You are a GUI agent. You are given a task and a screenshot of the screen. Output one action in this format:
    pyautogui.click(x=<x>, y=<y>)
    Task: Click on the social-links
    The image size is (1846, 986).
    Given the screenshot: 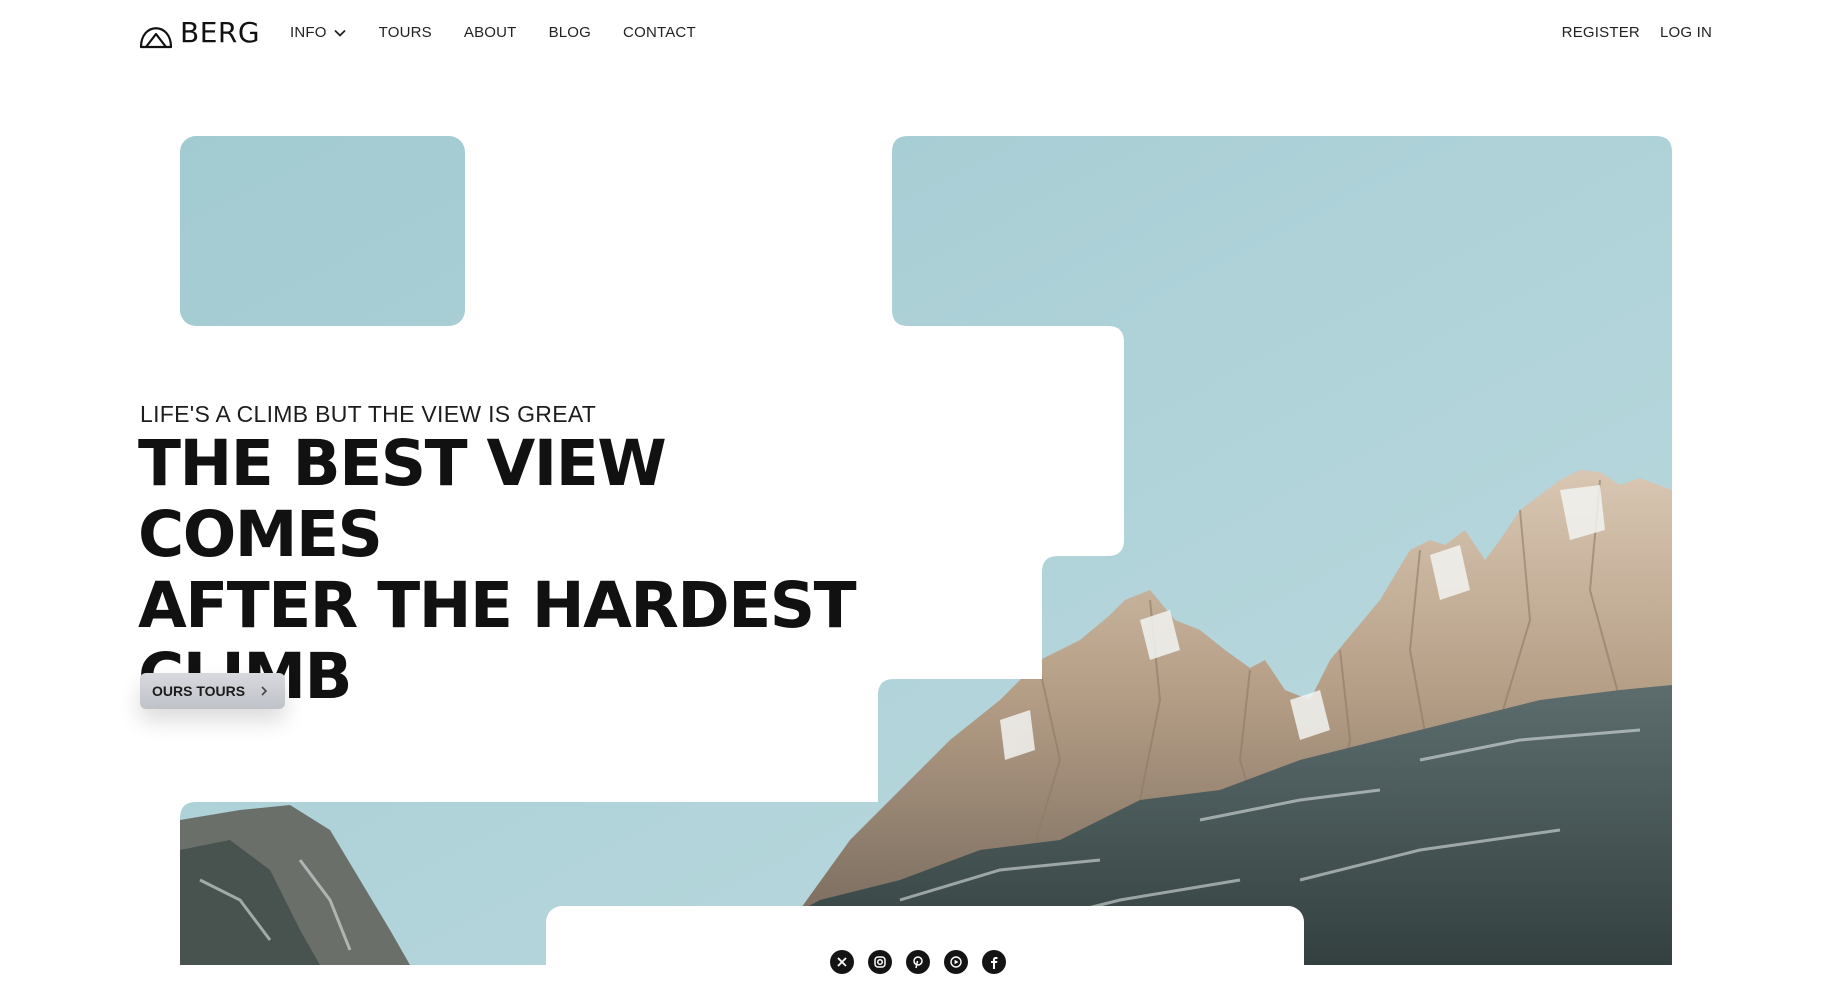 What is the action you would take?
    pyautogui.click(x=918, y=962)
    